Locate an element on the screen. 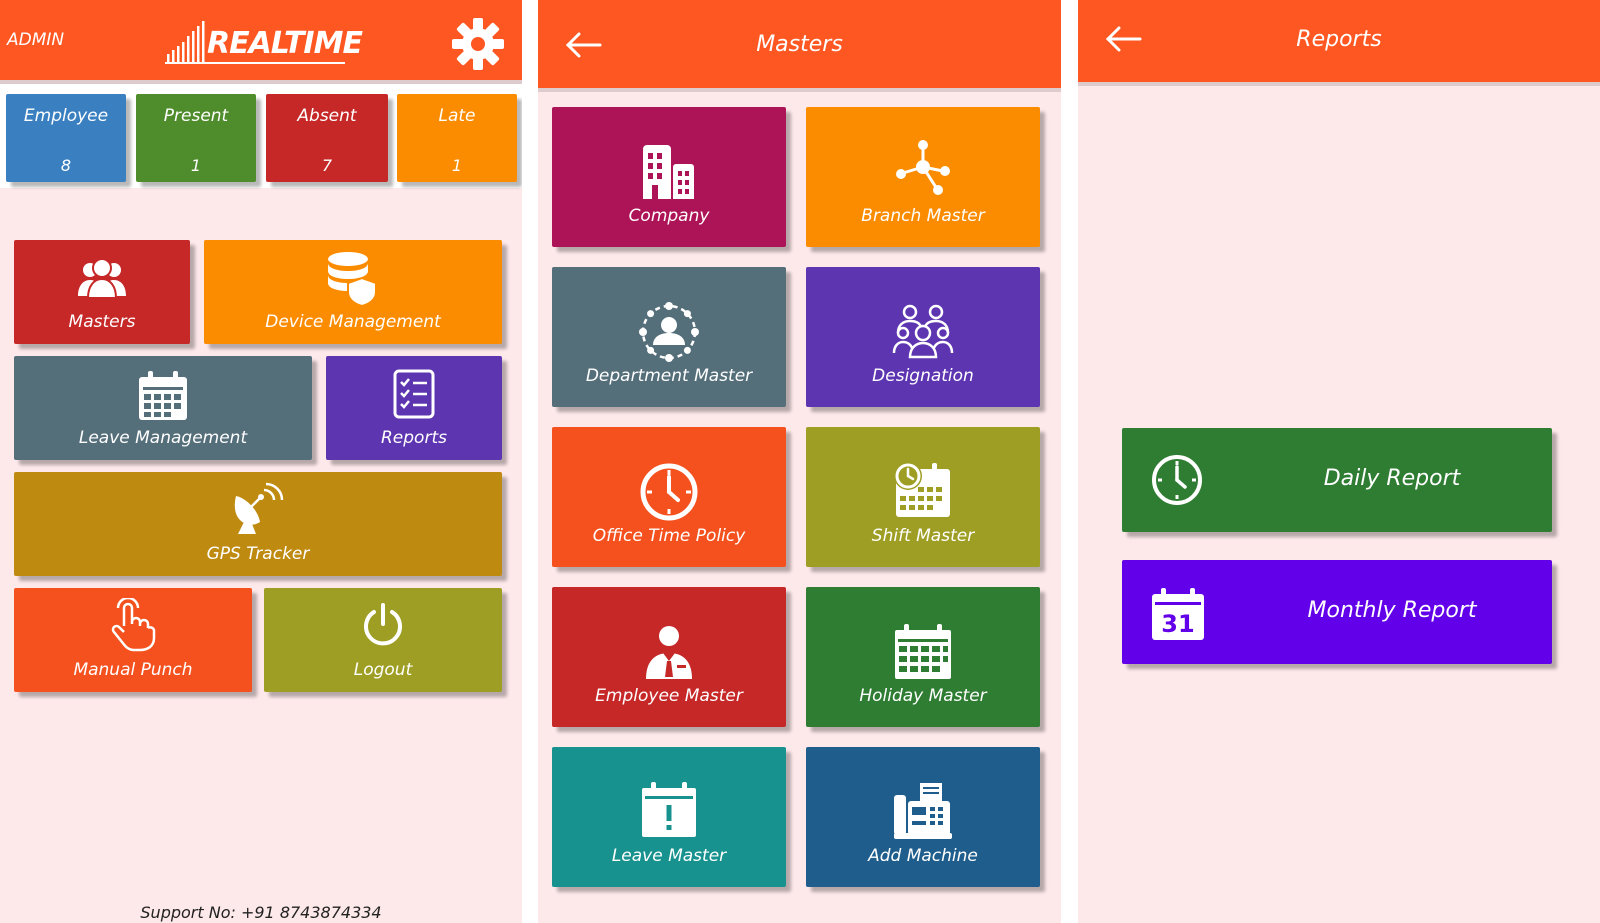 The width and height of the screenshot is (1600, 923). daily-report-button: Daily Report is located at coordinates (1337, 480).